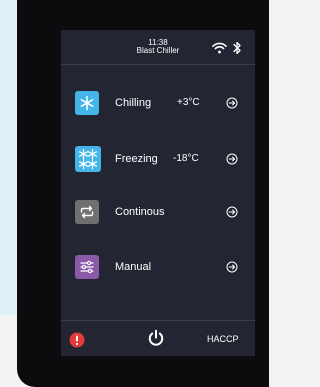 The image size is (320, 387). I want to click on double-snowflake-icon, so click(88, 159).